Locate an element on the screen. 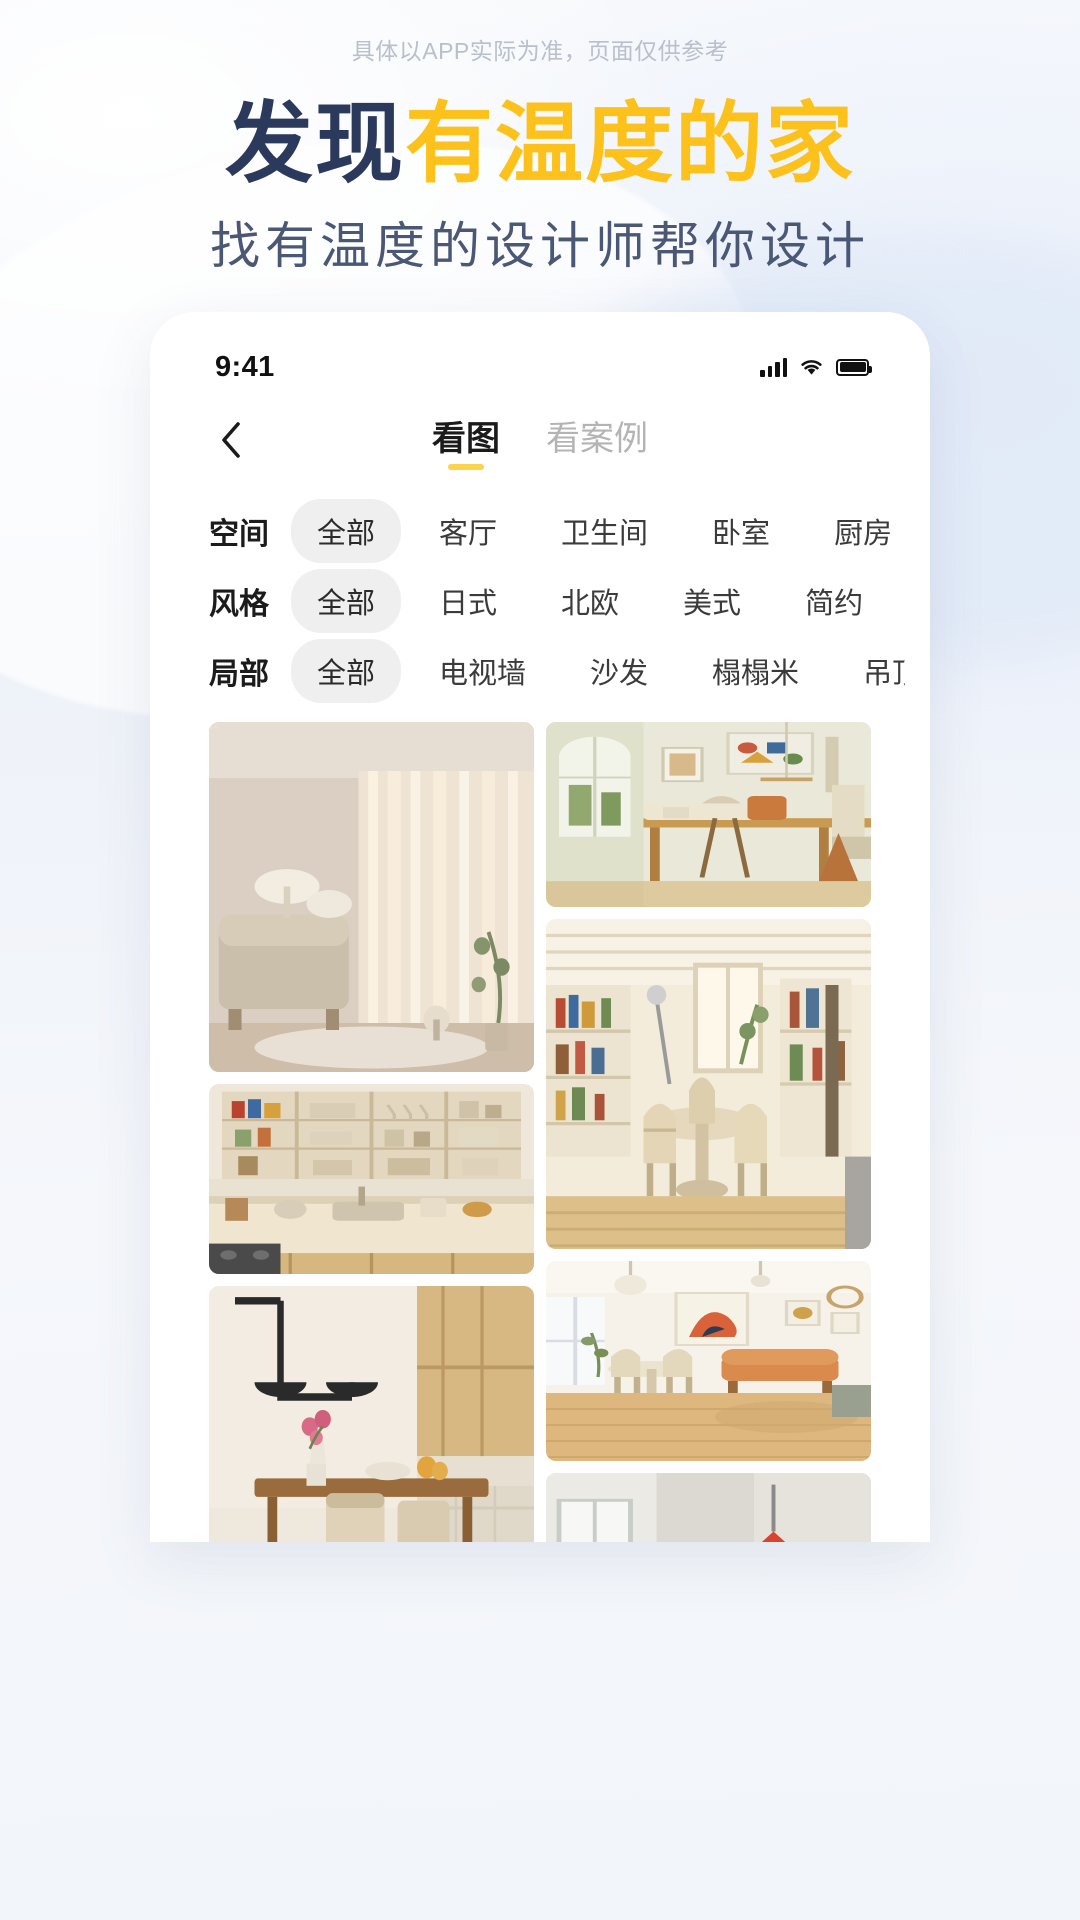 This screenshot has height=1920, width=1080. gallery-item-round-table-bookshelf-room is located at coordinates (708, 1084).